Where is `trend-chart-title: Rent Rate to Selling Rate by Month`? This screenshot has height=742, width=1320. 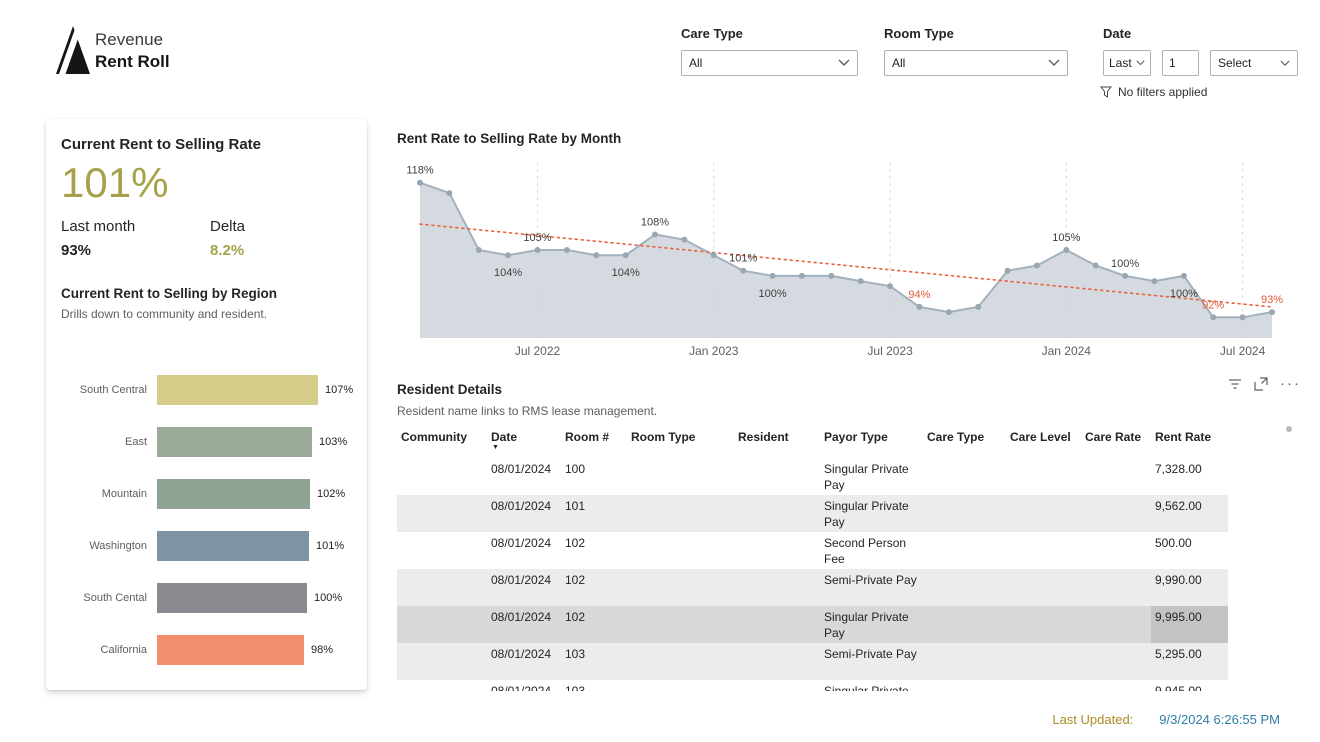
trend-chart-title: Rent Rate to Selling Rate by Month is located at coordinates (509, 138).